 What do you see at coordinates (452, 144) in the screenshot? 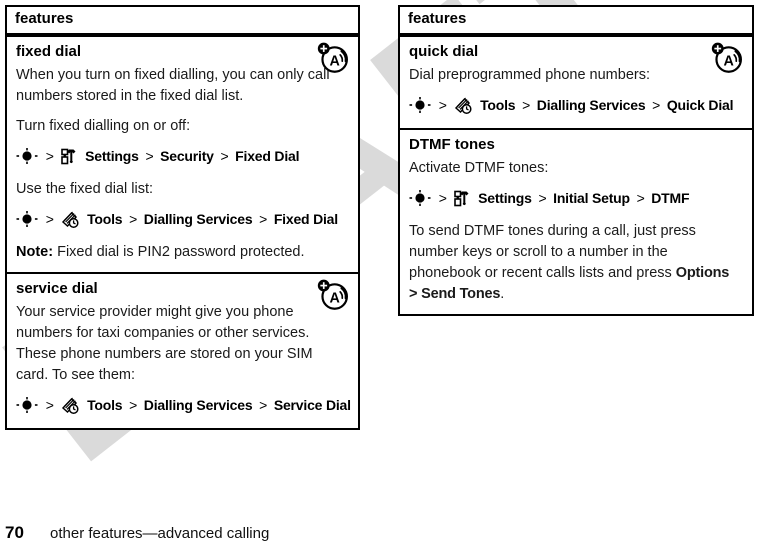
I see `section-title: DTMF tones` at bounding box center [452, 144].